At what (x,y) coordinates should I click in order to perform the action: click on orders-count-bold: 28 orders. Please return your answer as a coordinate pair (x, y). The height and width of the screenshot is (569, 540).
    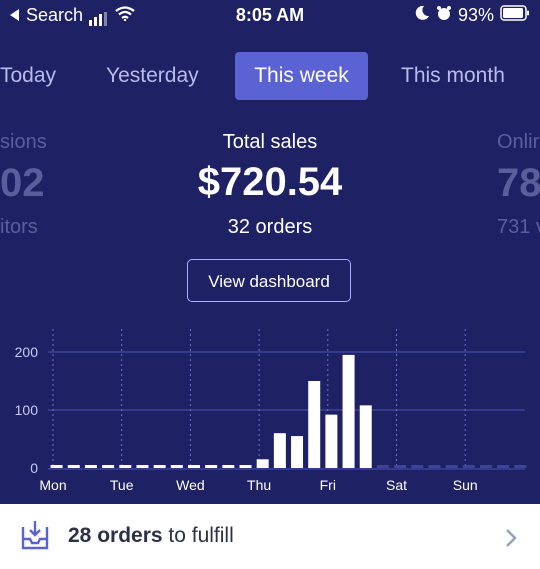
    Looking at the image, I should click on (115, 535).